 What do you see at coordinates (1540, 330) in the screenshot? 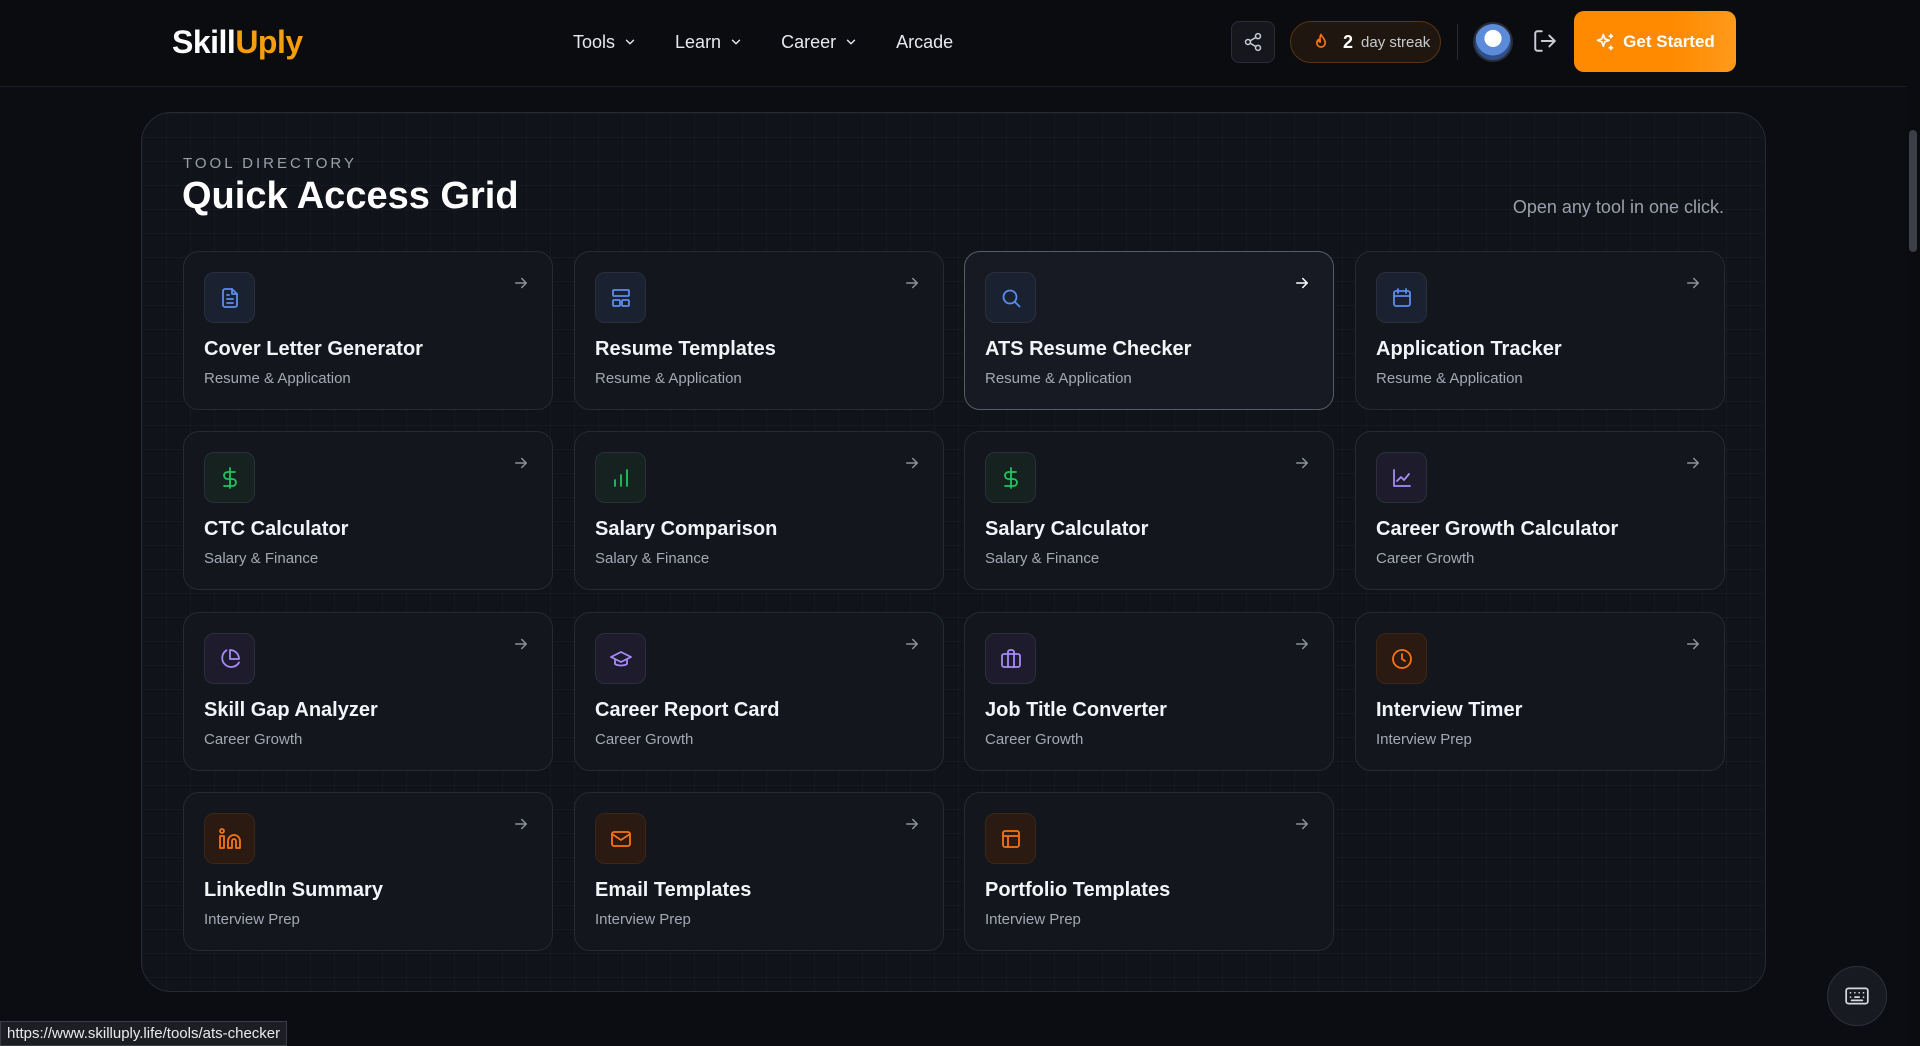
I see `tool-card: Application Tracker Resume & Application` at bounding box center [1540, 330].